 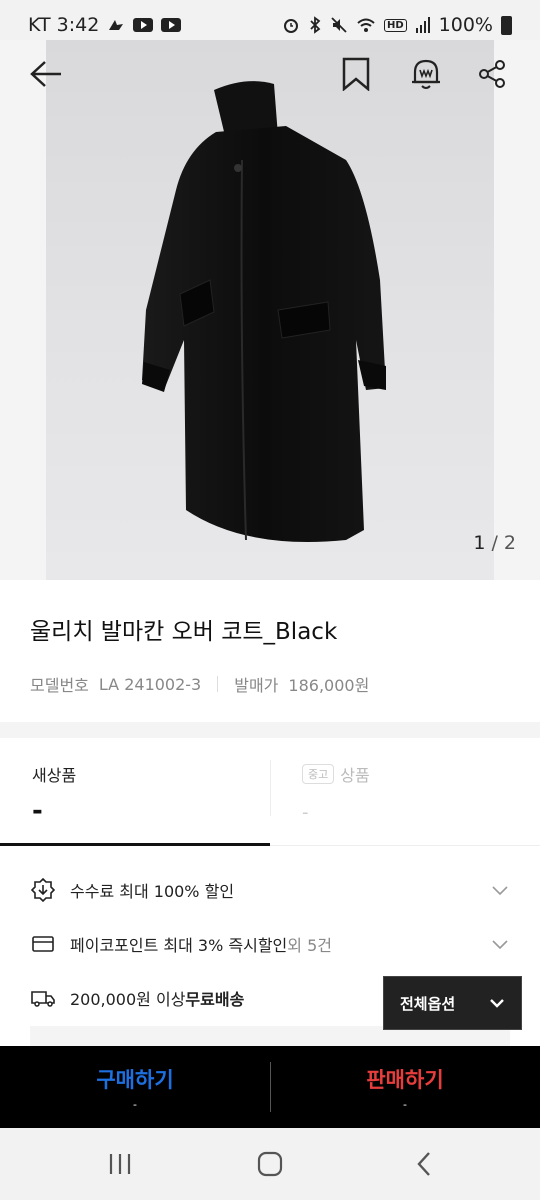 What do you see at coordinates (135, 1104) in the screenshot?
I see `buy-price: -` at bounding box center [135, 1104].